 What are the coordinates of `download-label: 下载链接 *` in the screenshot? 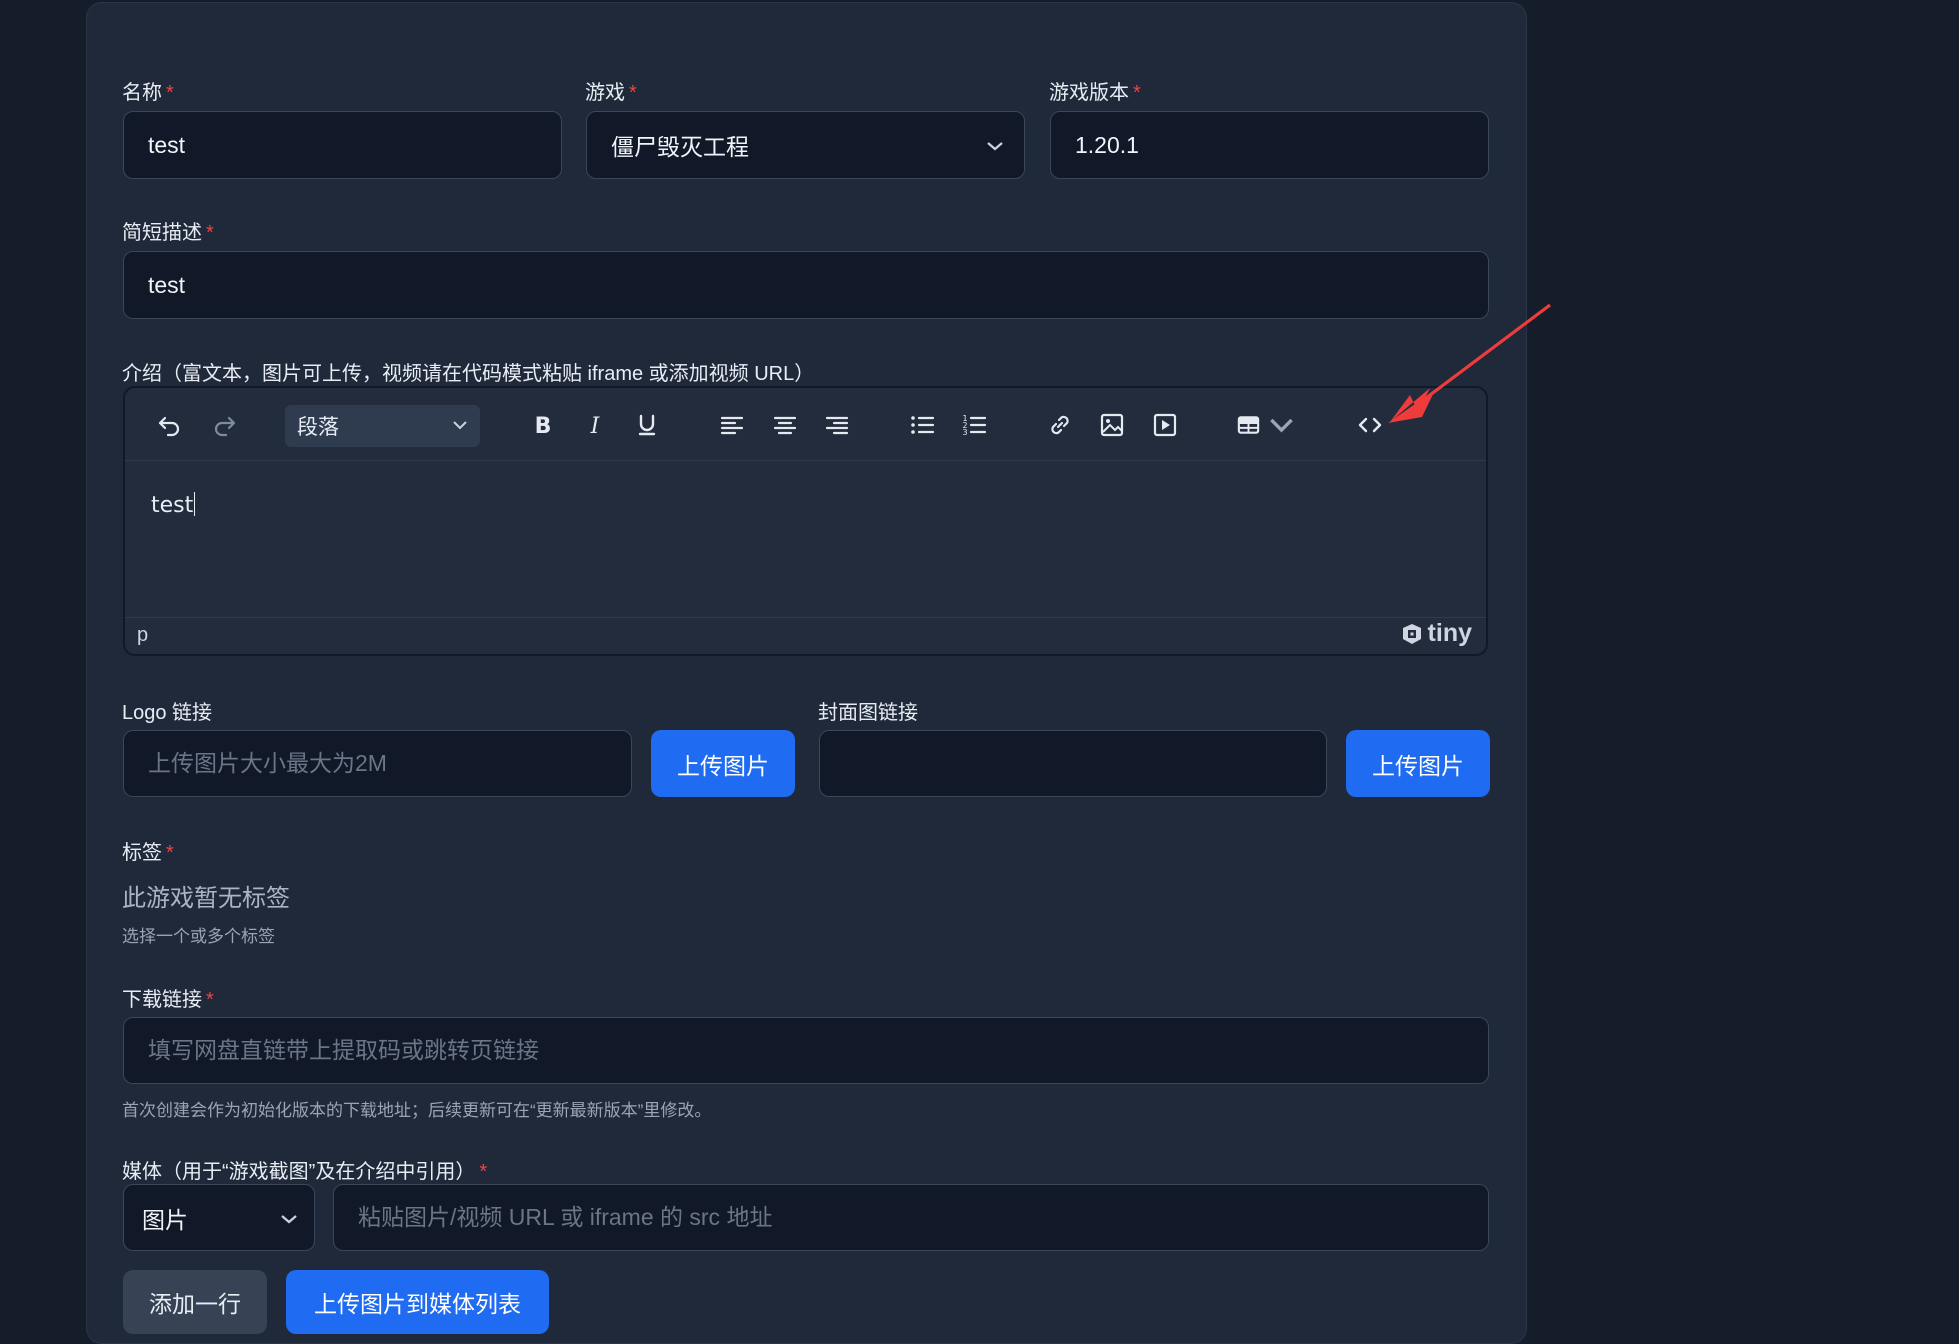 It's located at (168, 1000).